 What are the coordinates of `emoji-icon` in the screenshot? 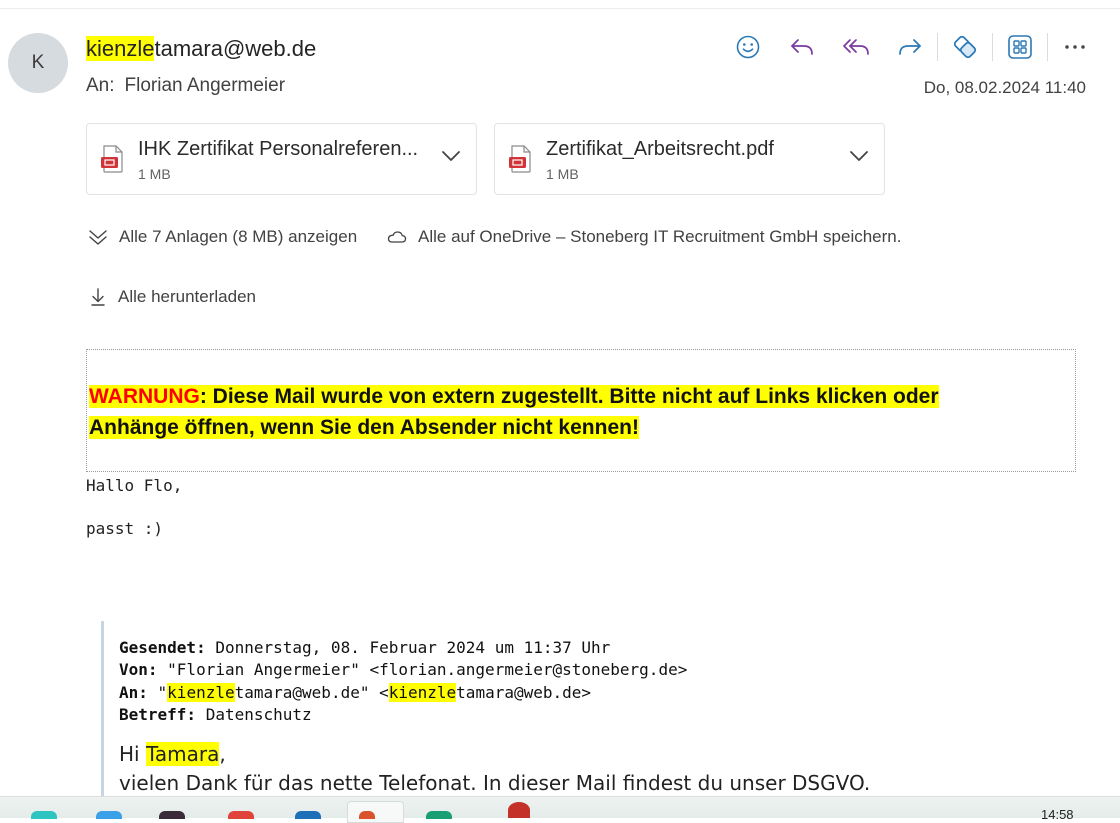 It's located at (748, 47).